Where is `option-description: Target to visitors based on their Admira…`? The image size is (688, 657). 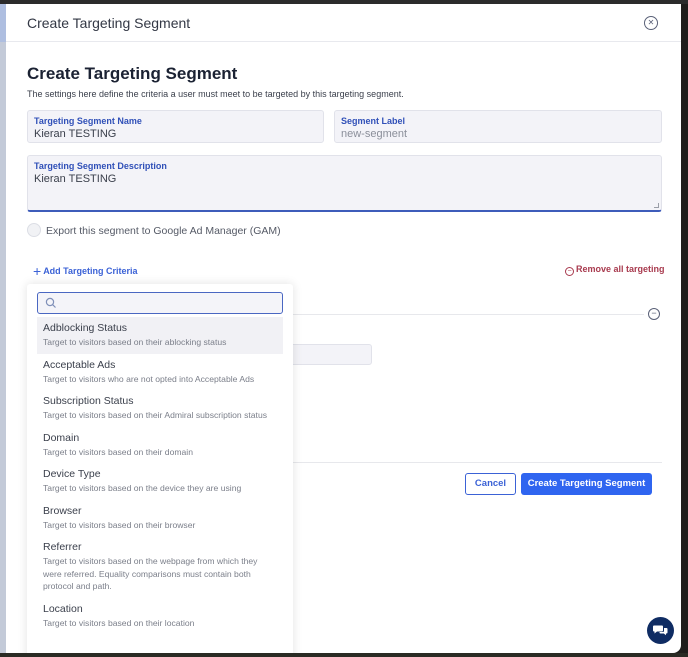
option-description: Target to visitors based on their Admira… is located at coordinates (155, 415).